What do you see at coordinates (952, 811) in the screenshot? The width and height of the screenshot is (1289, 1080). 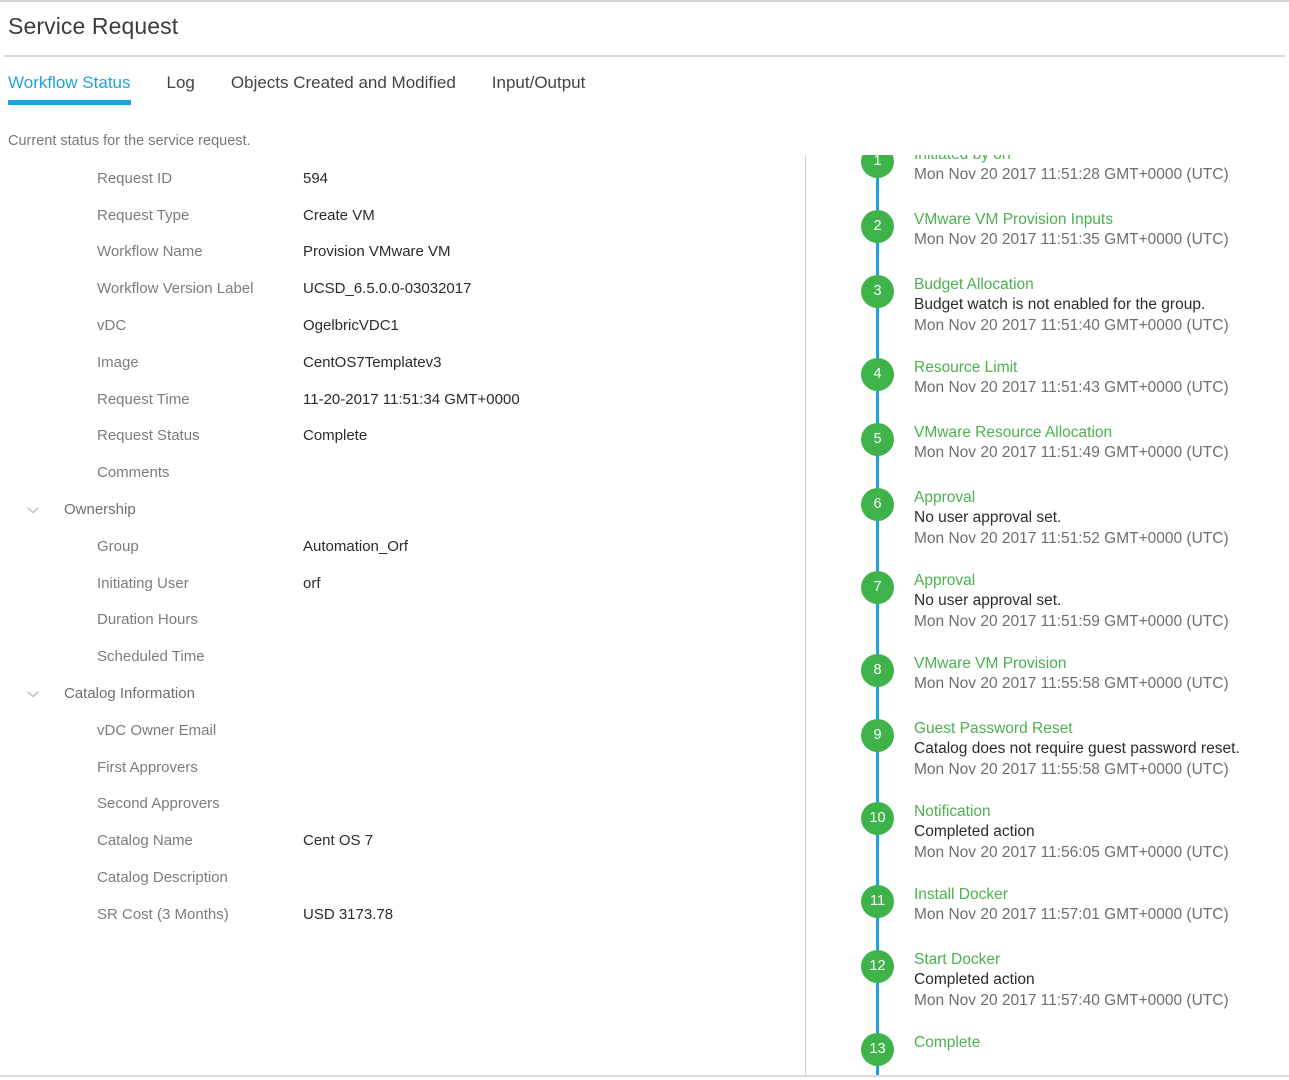 I see `timeline-step-name: Notification` at bounding box center [952, 811].